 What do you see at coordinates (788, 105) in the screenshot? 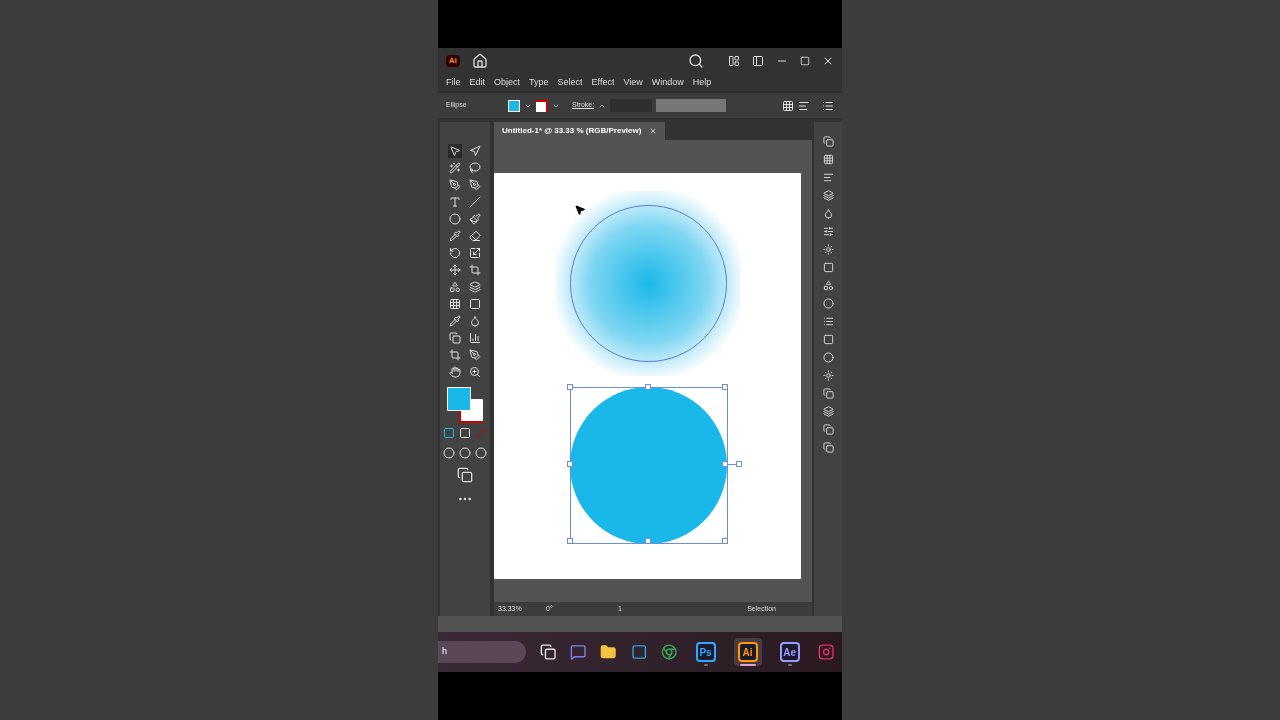
I see `grid-icon` at bounding box center [788, 105].